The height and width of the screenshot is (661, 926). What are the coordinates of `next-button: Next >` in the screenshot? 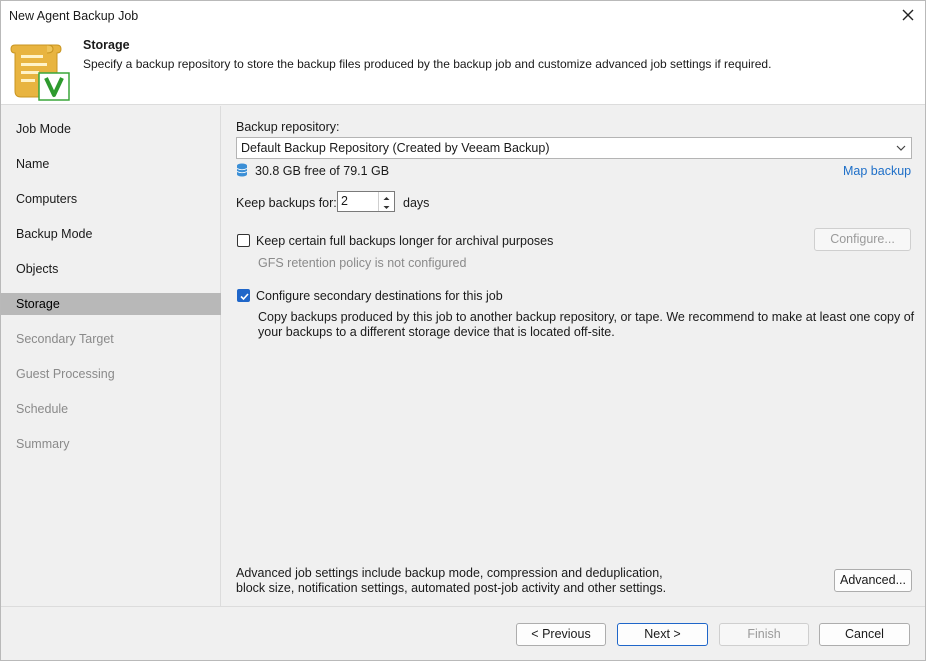 It's located at (662, 634).